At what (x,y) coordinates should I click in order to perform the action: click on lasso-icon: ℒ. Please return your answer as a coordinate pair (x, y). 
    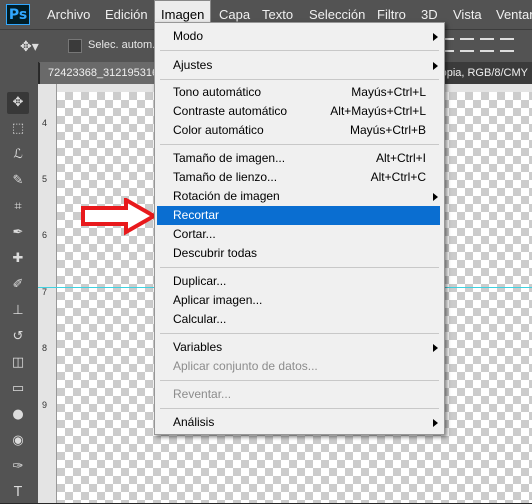
    Looking at the image, I should click on (18, 155).